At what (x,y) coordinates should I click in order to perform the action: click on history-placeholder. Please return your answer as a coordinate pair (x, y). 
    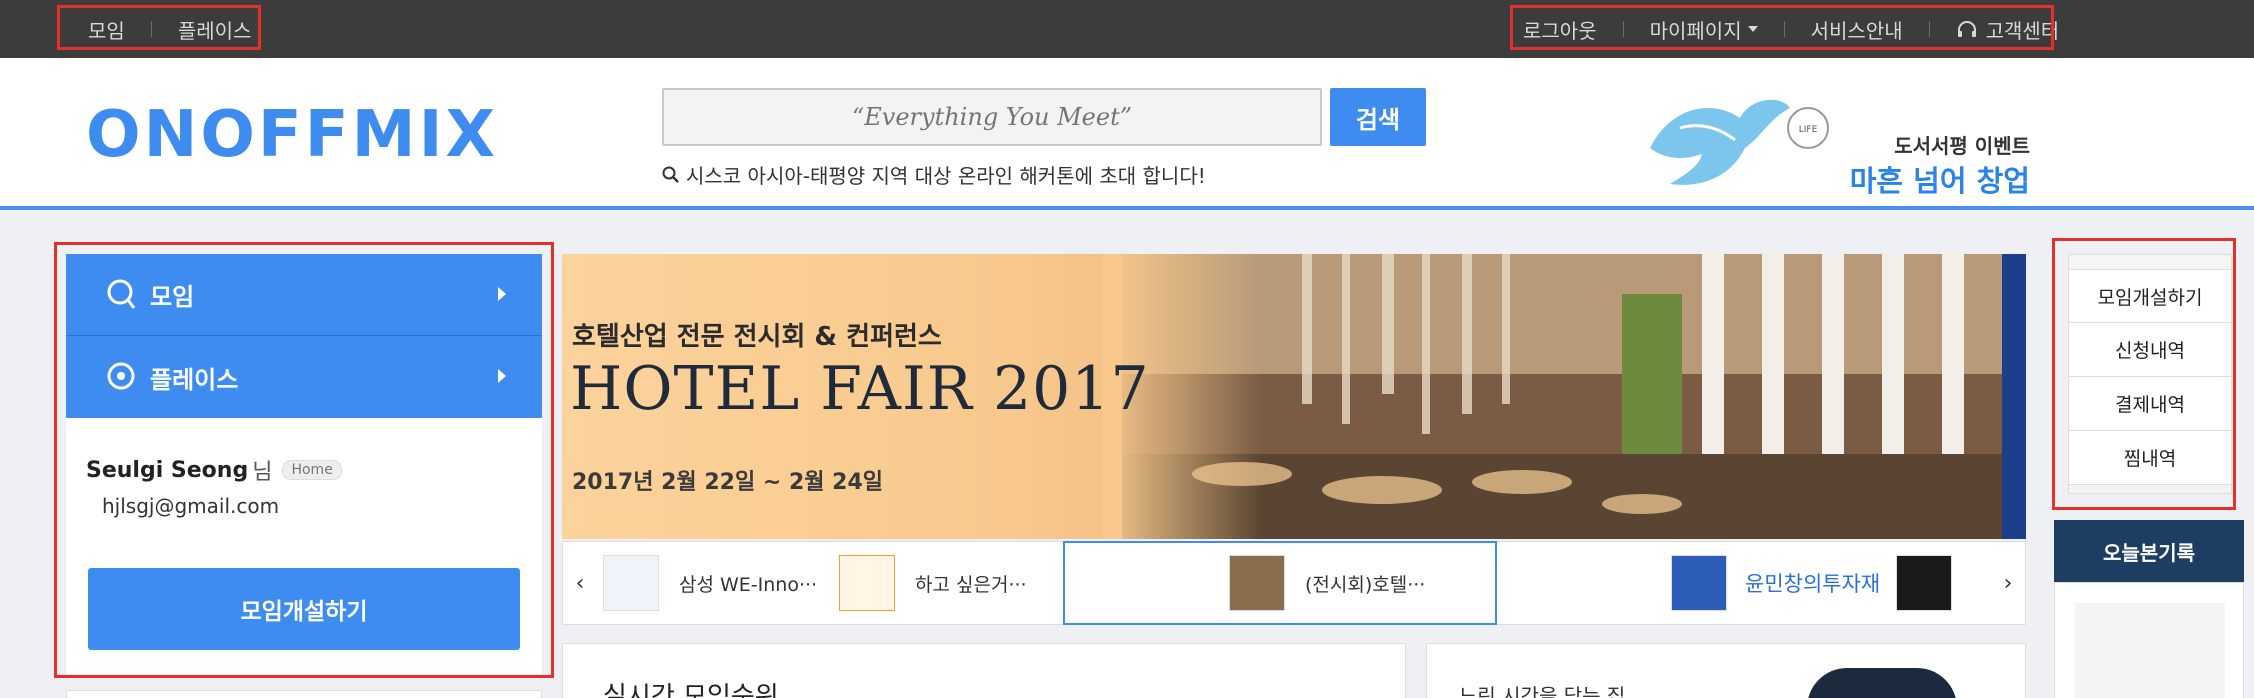
    Looking at the image, I should click on (2150, 650).